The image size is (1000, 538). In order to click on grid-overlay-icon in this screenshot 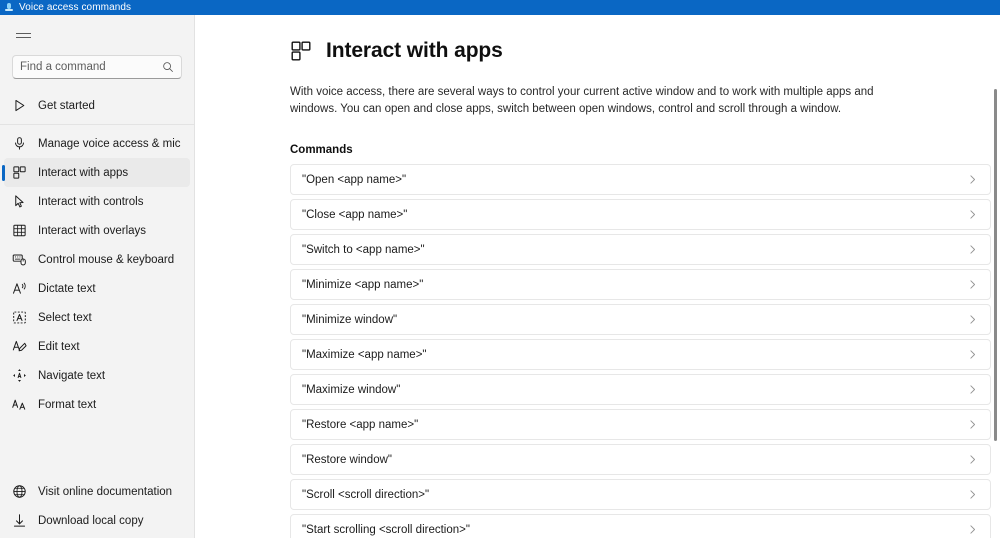, I will do `click(19, 231)`.